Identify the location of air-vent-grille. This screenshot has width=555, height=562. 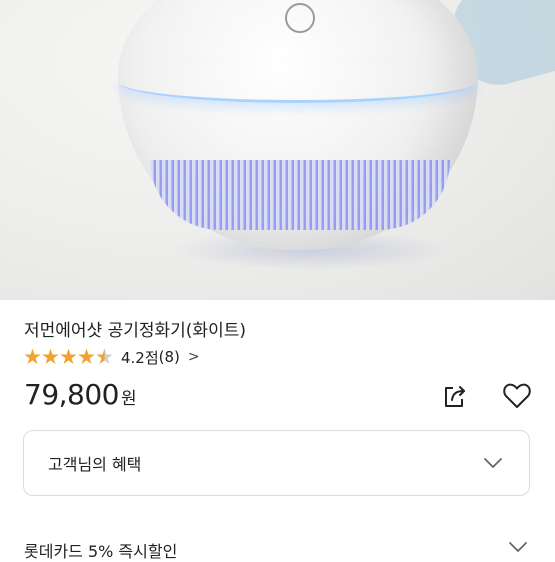
(300, 195).